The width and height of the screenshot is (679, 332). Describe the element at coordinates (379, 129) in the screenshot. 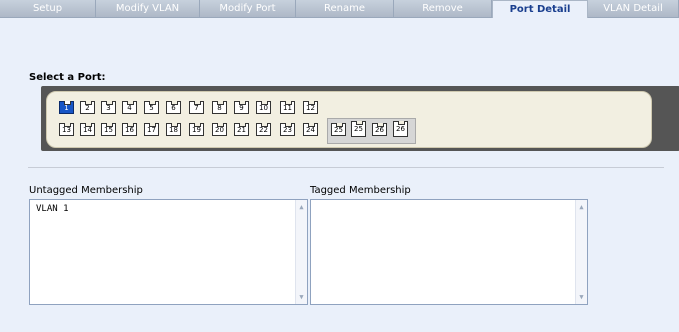

I see `port-26: 26` at that location.